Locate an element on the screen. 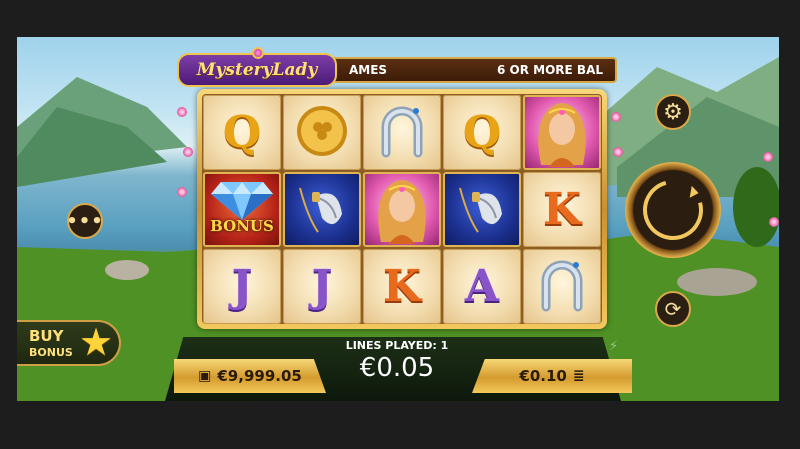 The image size is (800, 449). ticker-text-left: AMES is located at coordinates (368, 70).